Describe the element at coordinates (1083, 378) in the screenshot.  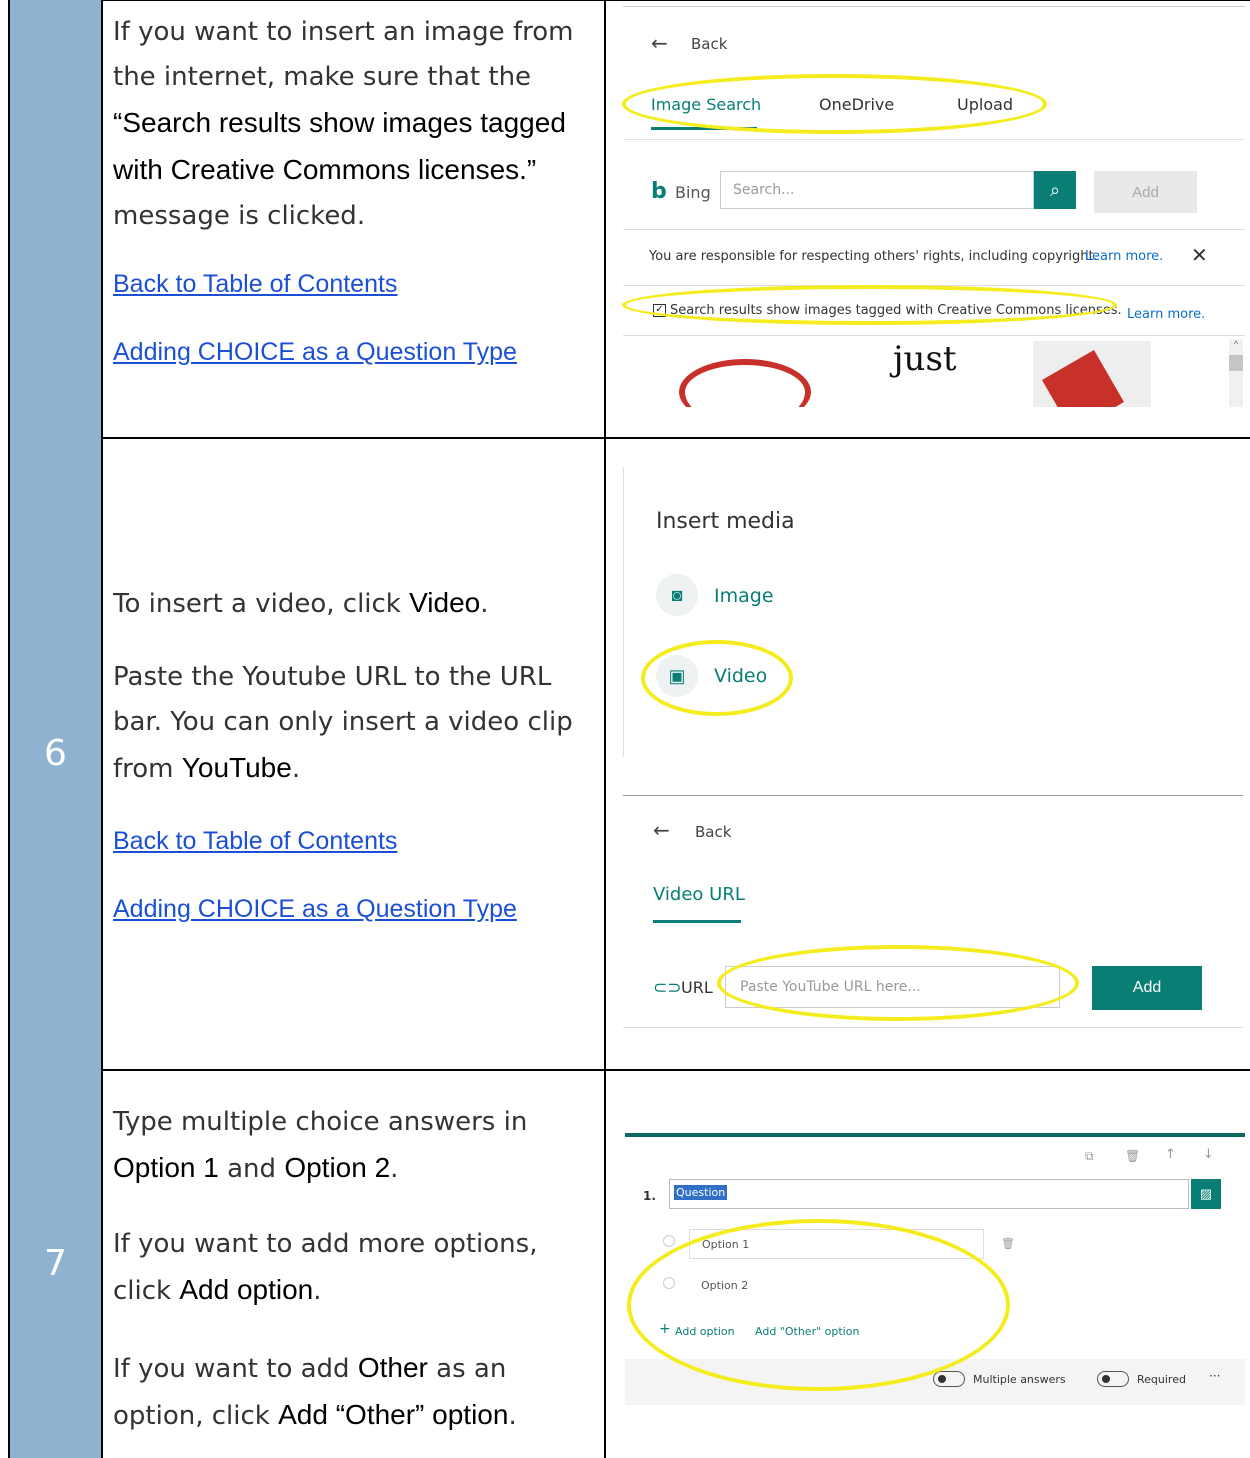
I see `thumbnail-shape` at that location.